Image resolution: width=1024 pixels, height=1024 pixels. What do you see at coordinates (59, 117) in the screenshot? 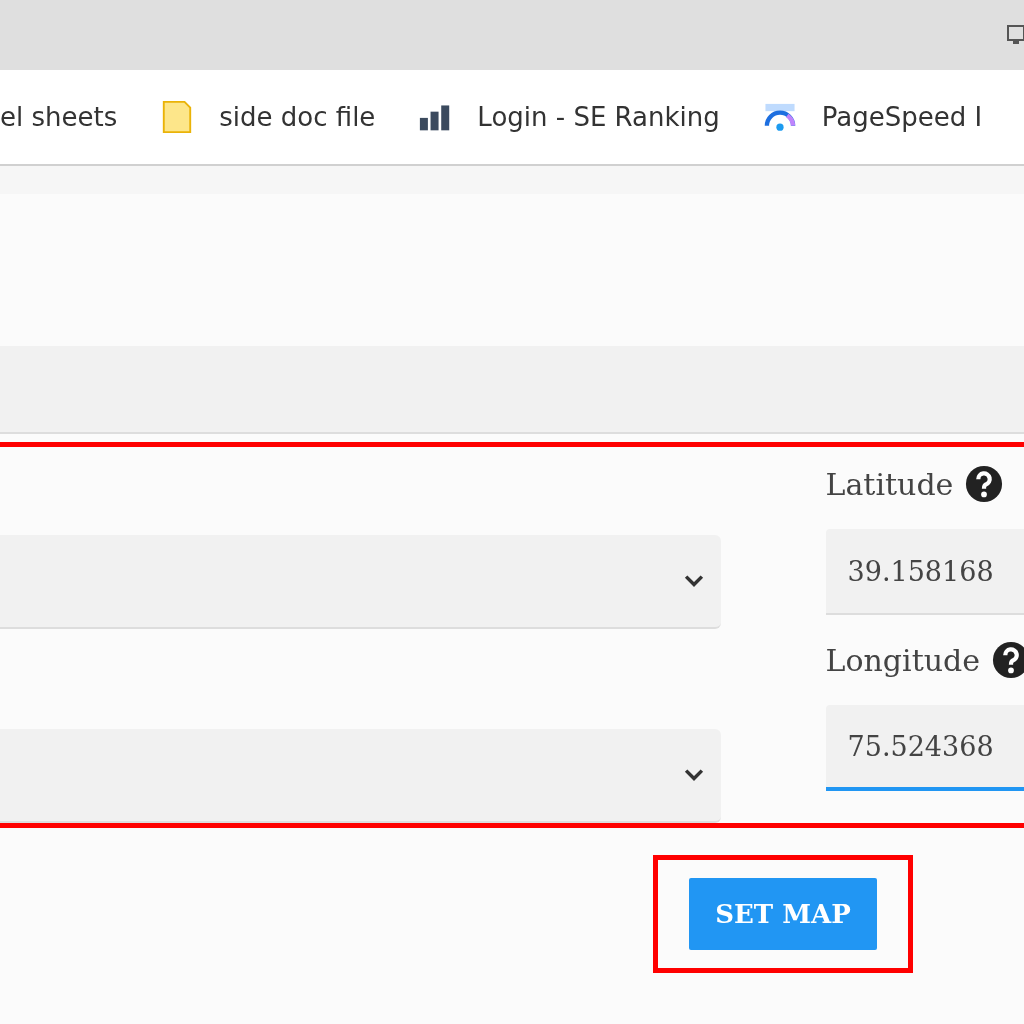
I see `bookmark-link: el sheets` at bounding box center [59, 117].